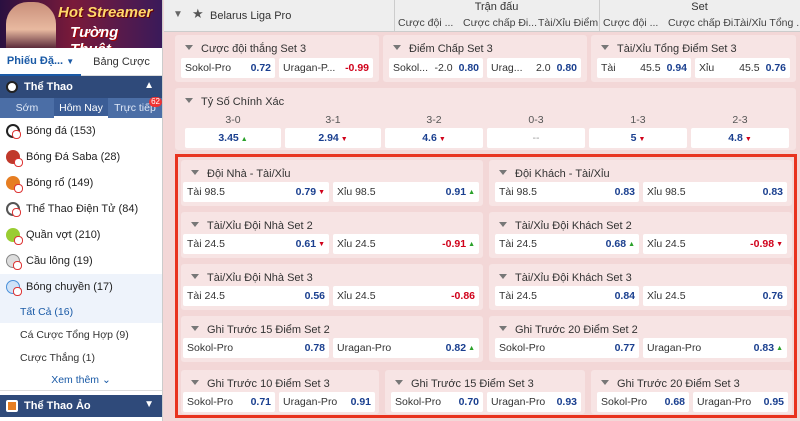 This screenshot has width=800, height=421. I want to click on odds-button: Xỉu 24.5 -0.98 ▼, so click(715, 244).